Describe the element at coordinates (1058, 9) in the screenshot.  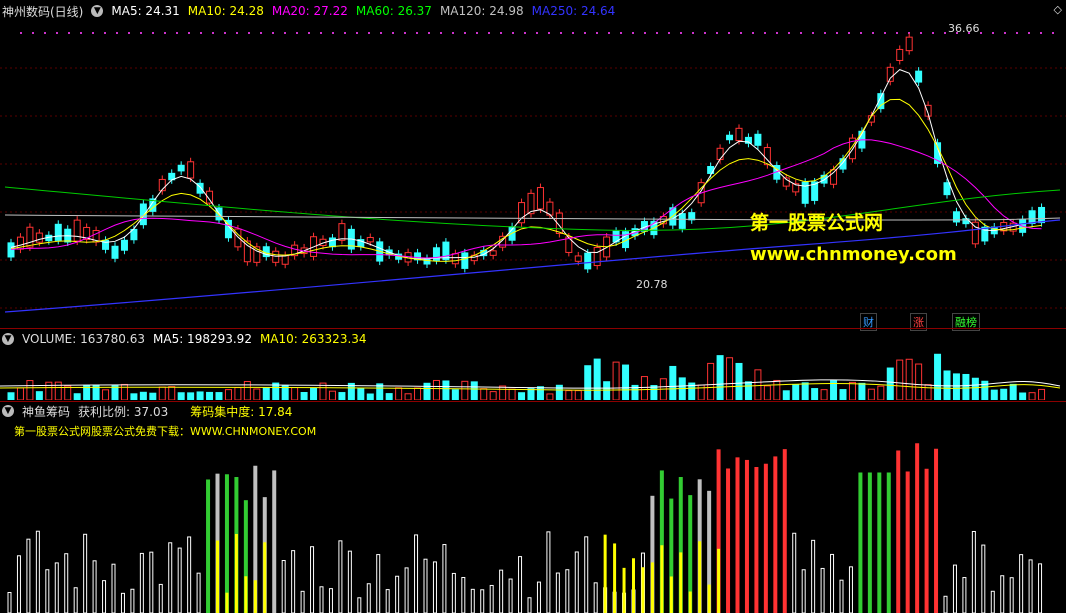
I see `chevron-diamond-icon: ◇` at that location.